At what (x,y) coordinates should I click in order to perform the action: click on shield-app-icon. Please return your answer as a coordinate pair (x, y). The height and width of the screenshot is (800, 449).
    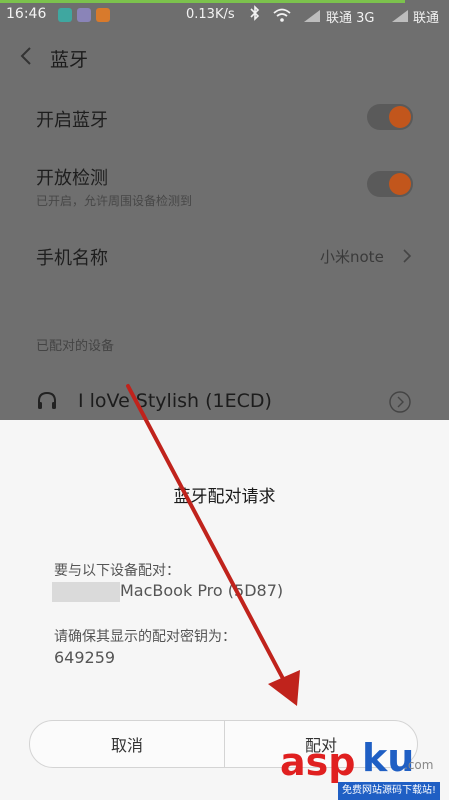
    Looking at the image, I should click on (65, 15).